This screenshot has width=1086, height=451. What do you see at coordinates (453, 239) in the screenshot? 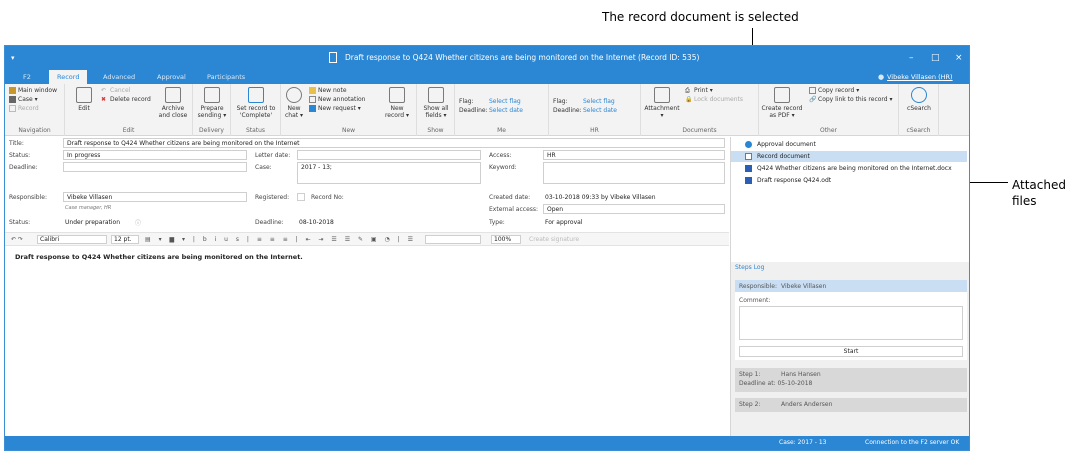
I see `style-input` at bounding box center [453, 239].